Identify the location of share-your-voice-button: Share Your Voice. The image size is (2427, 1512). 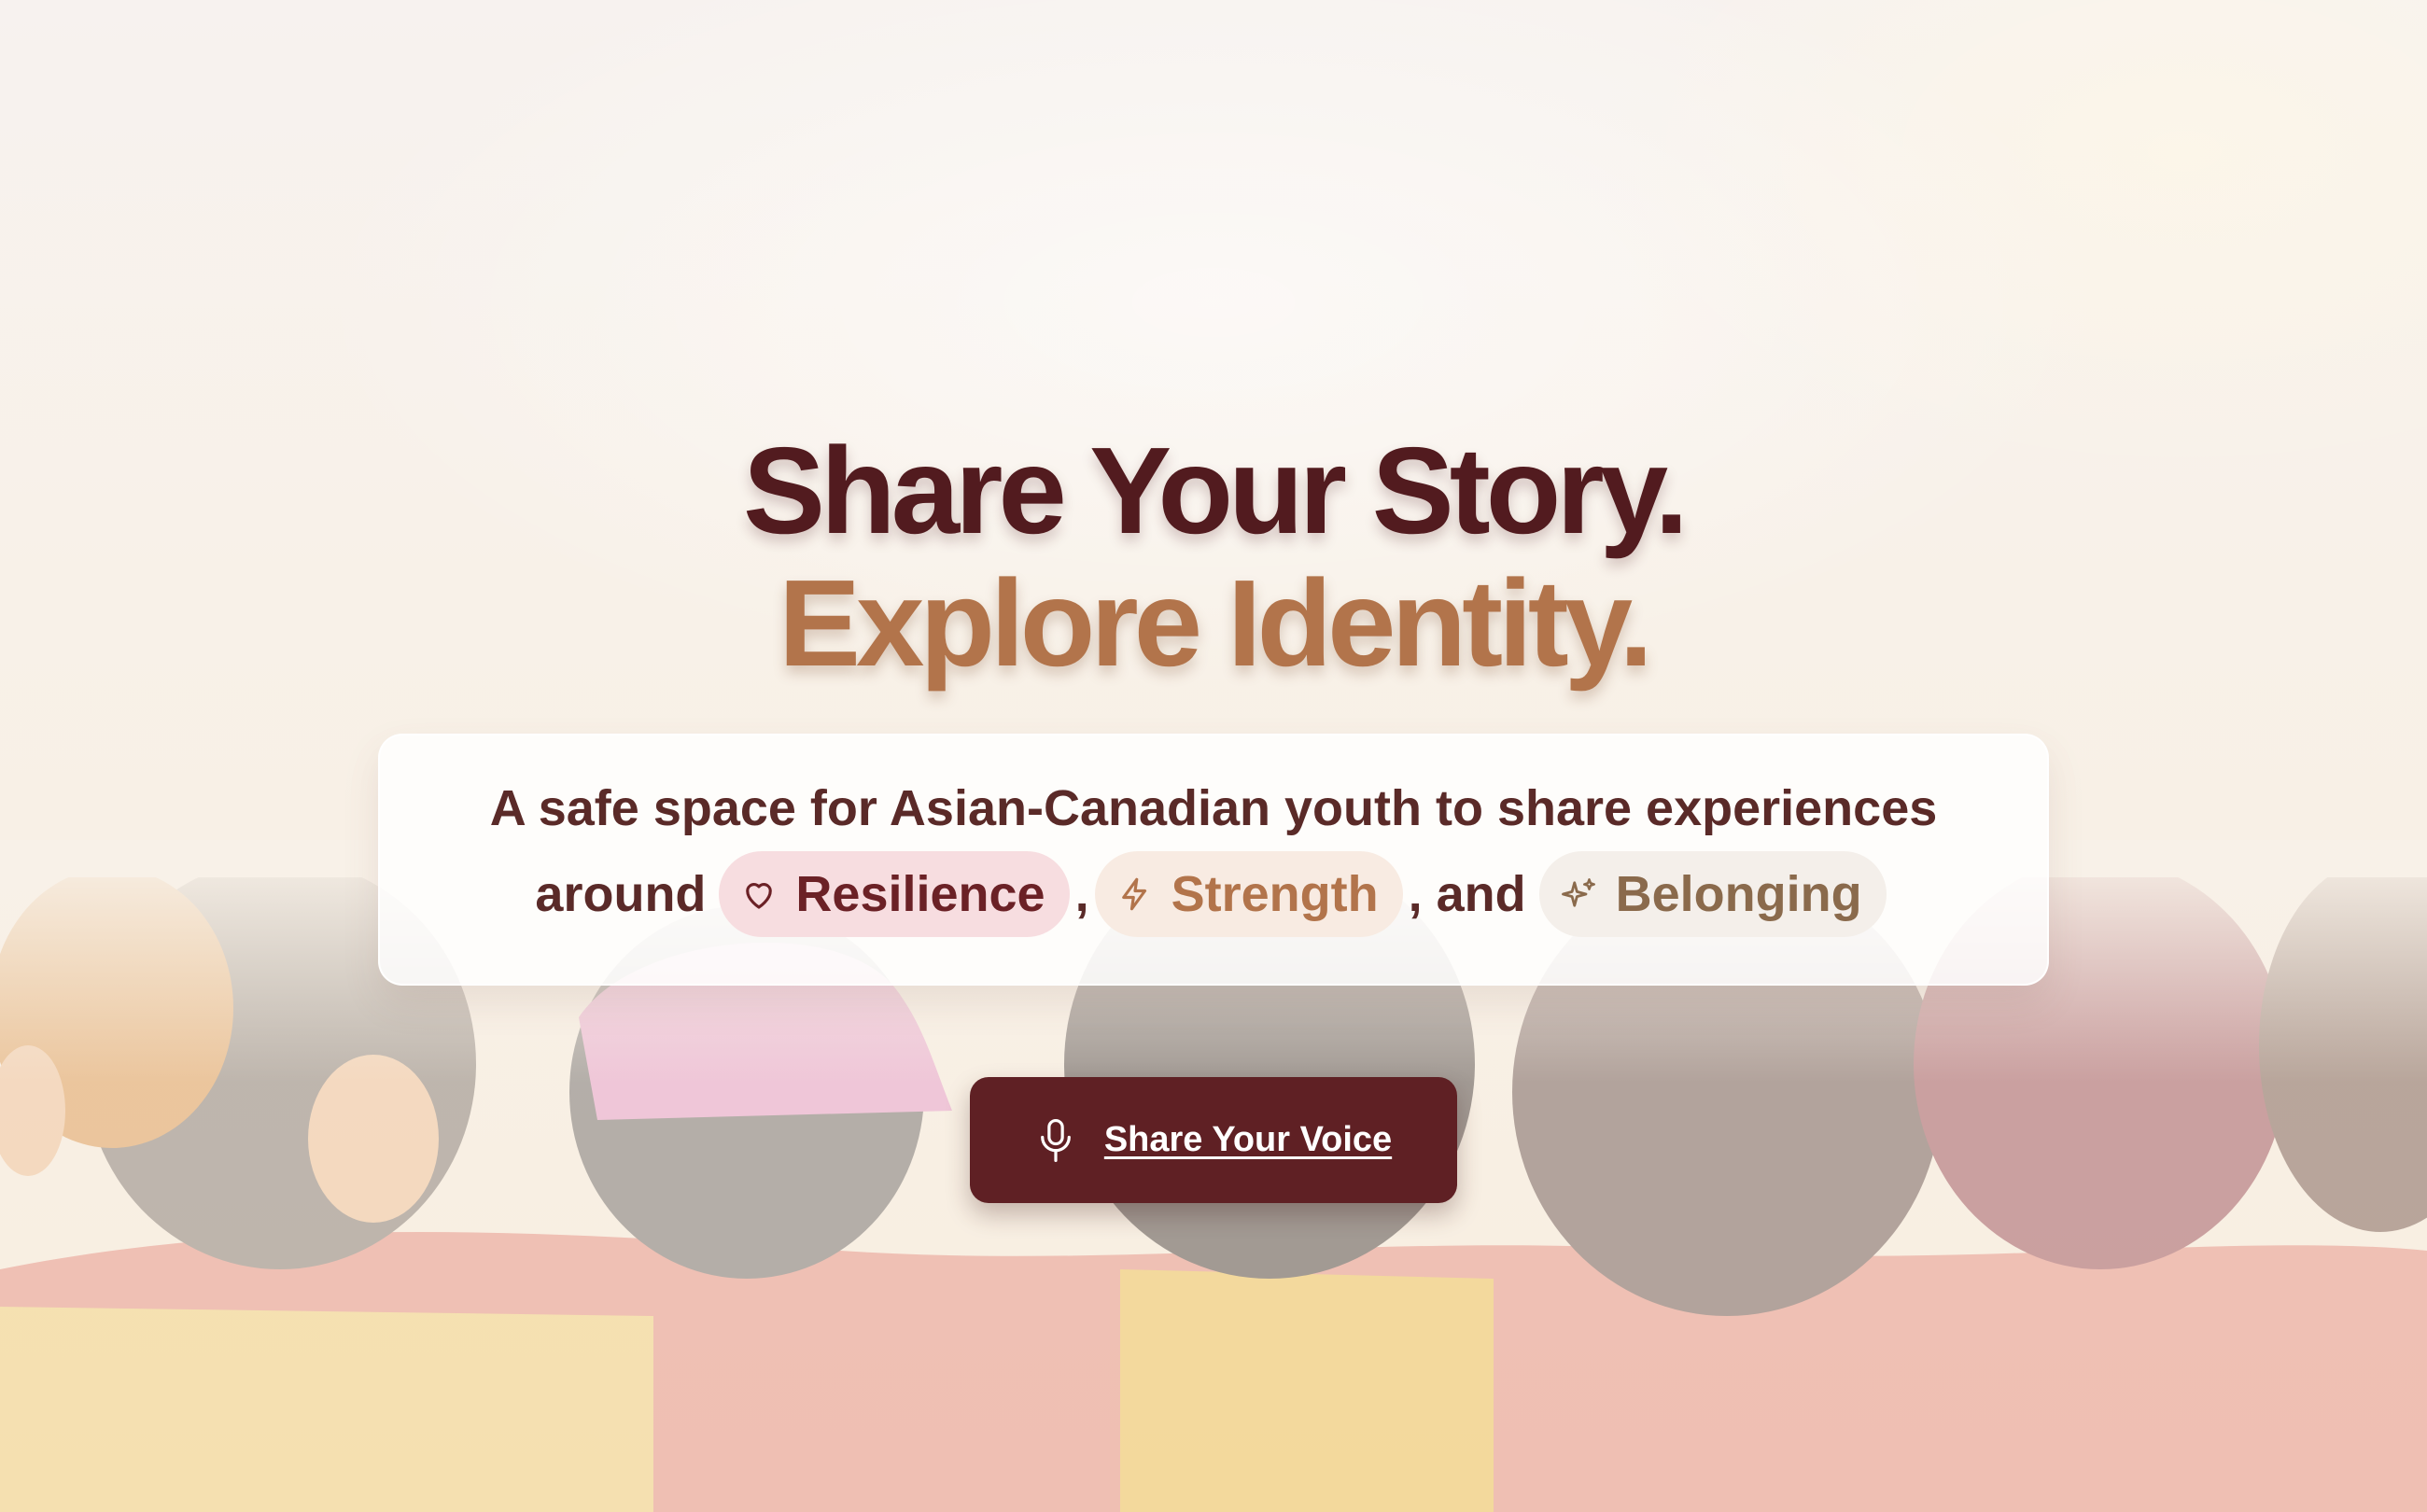
(1213, 1140).